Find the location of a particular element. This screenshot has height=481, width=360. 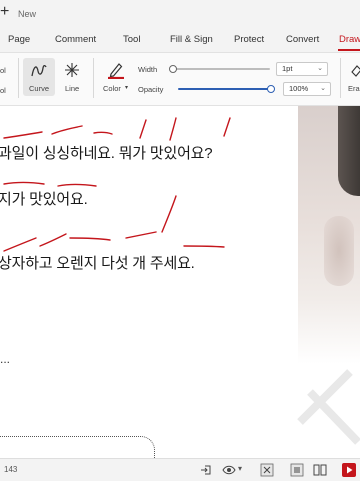

ribbon-left-label-2: ol is located at coordinates (3, 90).